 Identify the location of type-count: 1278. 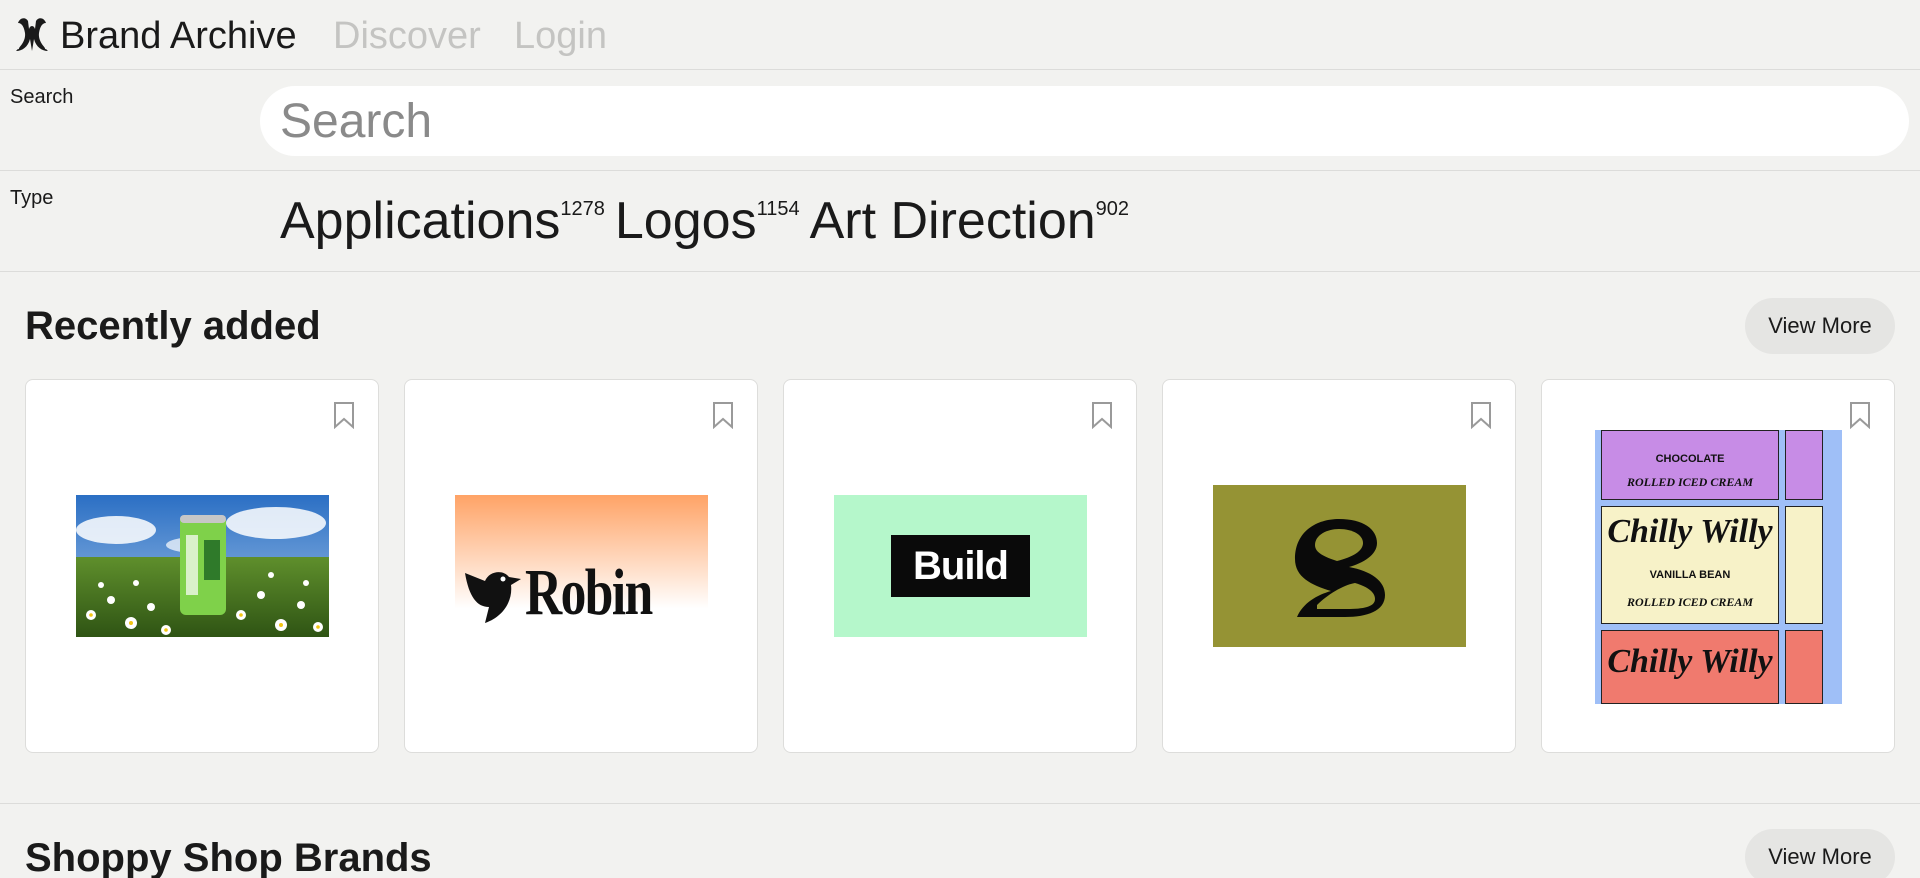
(582, 209).